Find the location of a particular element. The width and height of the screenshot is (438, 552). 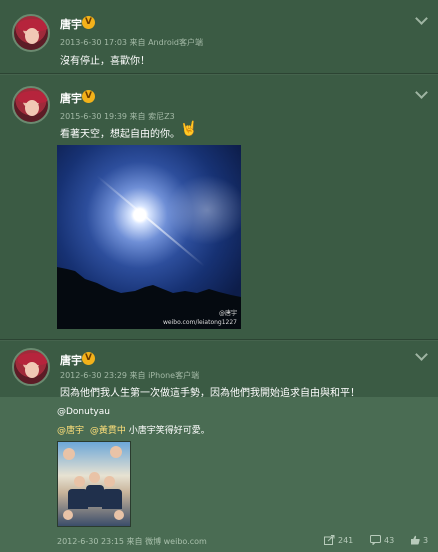

repost-icon is located at coordinates (329, 540).